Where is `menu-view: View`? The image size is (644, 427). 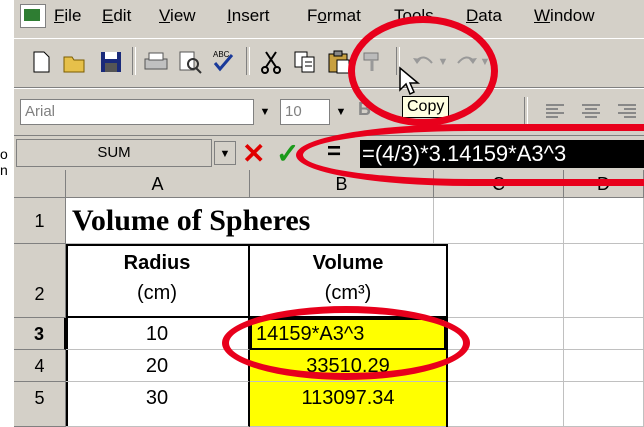
menu-view: View is located at coordinates (177, 16).